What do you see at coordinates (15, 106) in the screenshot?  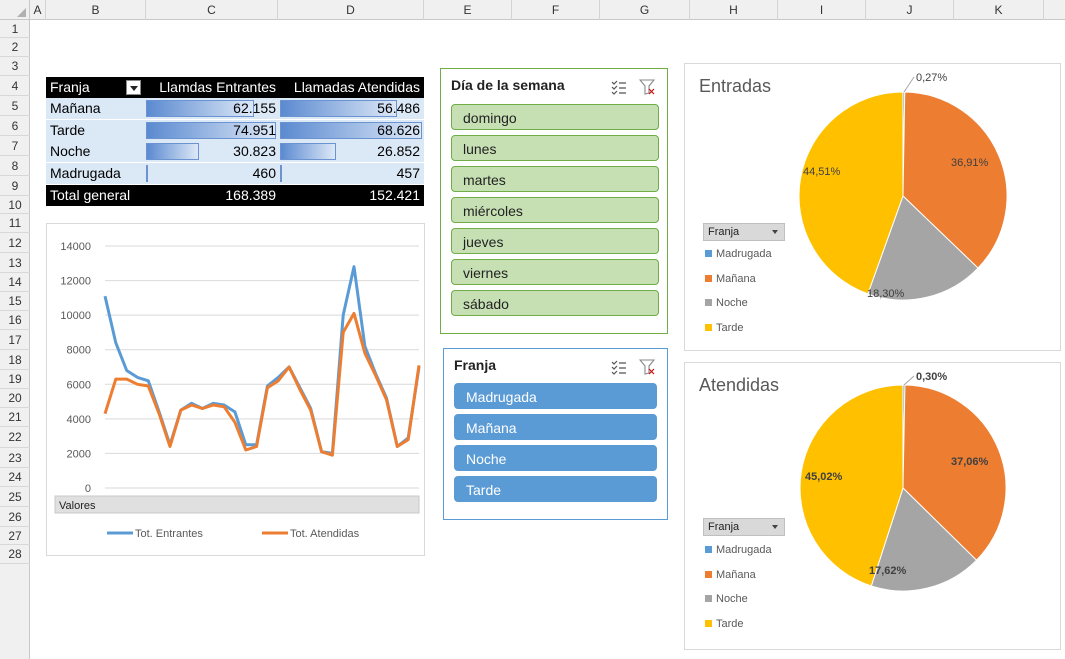 I see `row-header-5: 5` at bounding box center [15, 106].